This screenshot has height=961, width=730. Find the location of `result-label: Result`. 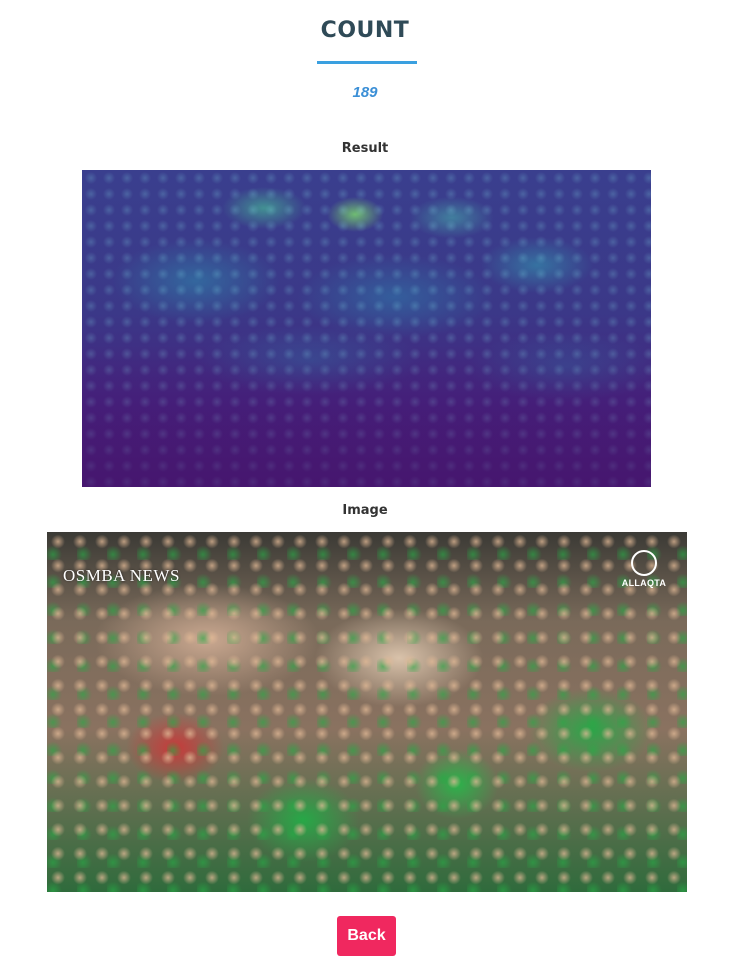

result-label: Result is located at coordinates (365, 148).